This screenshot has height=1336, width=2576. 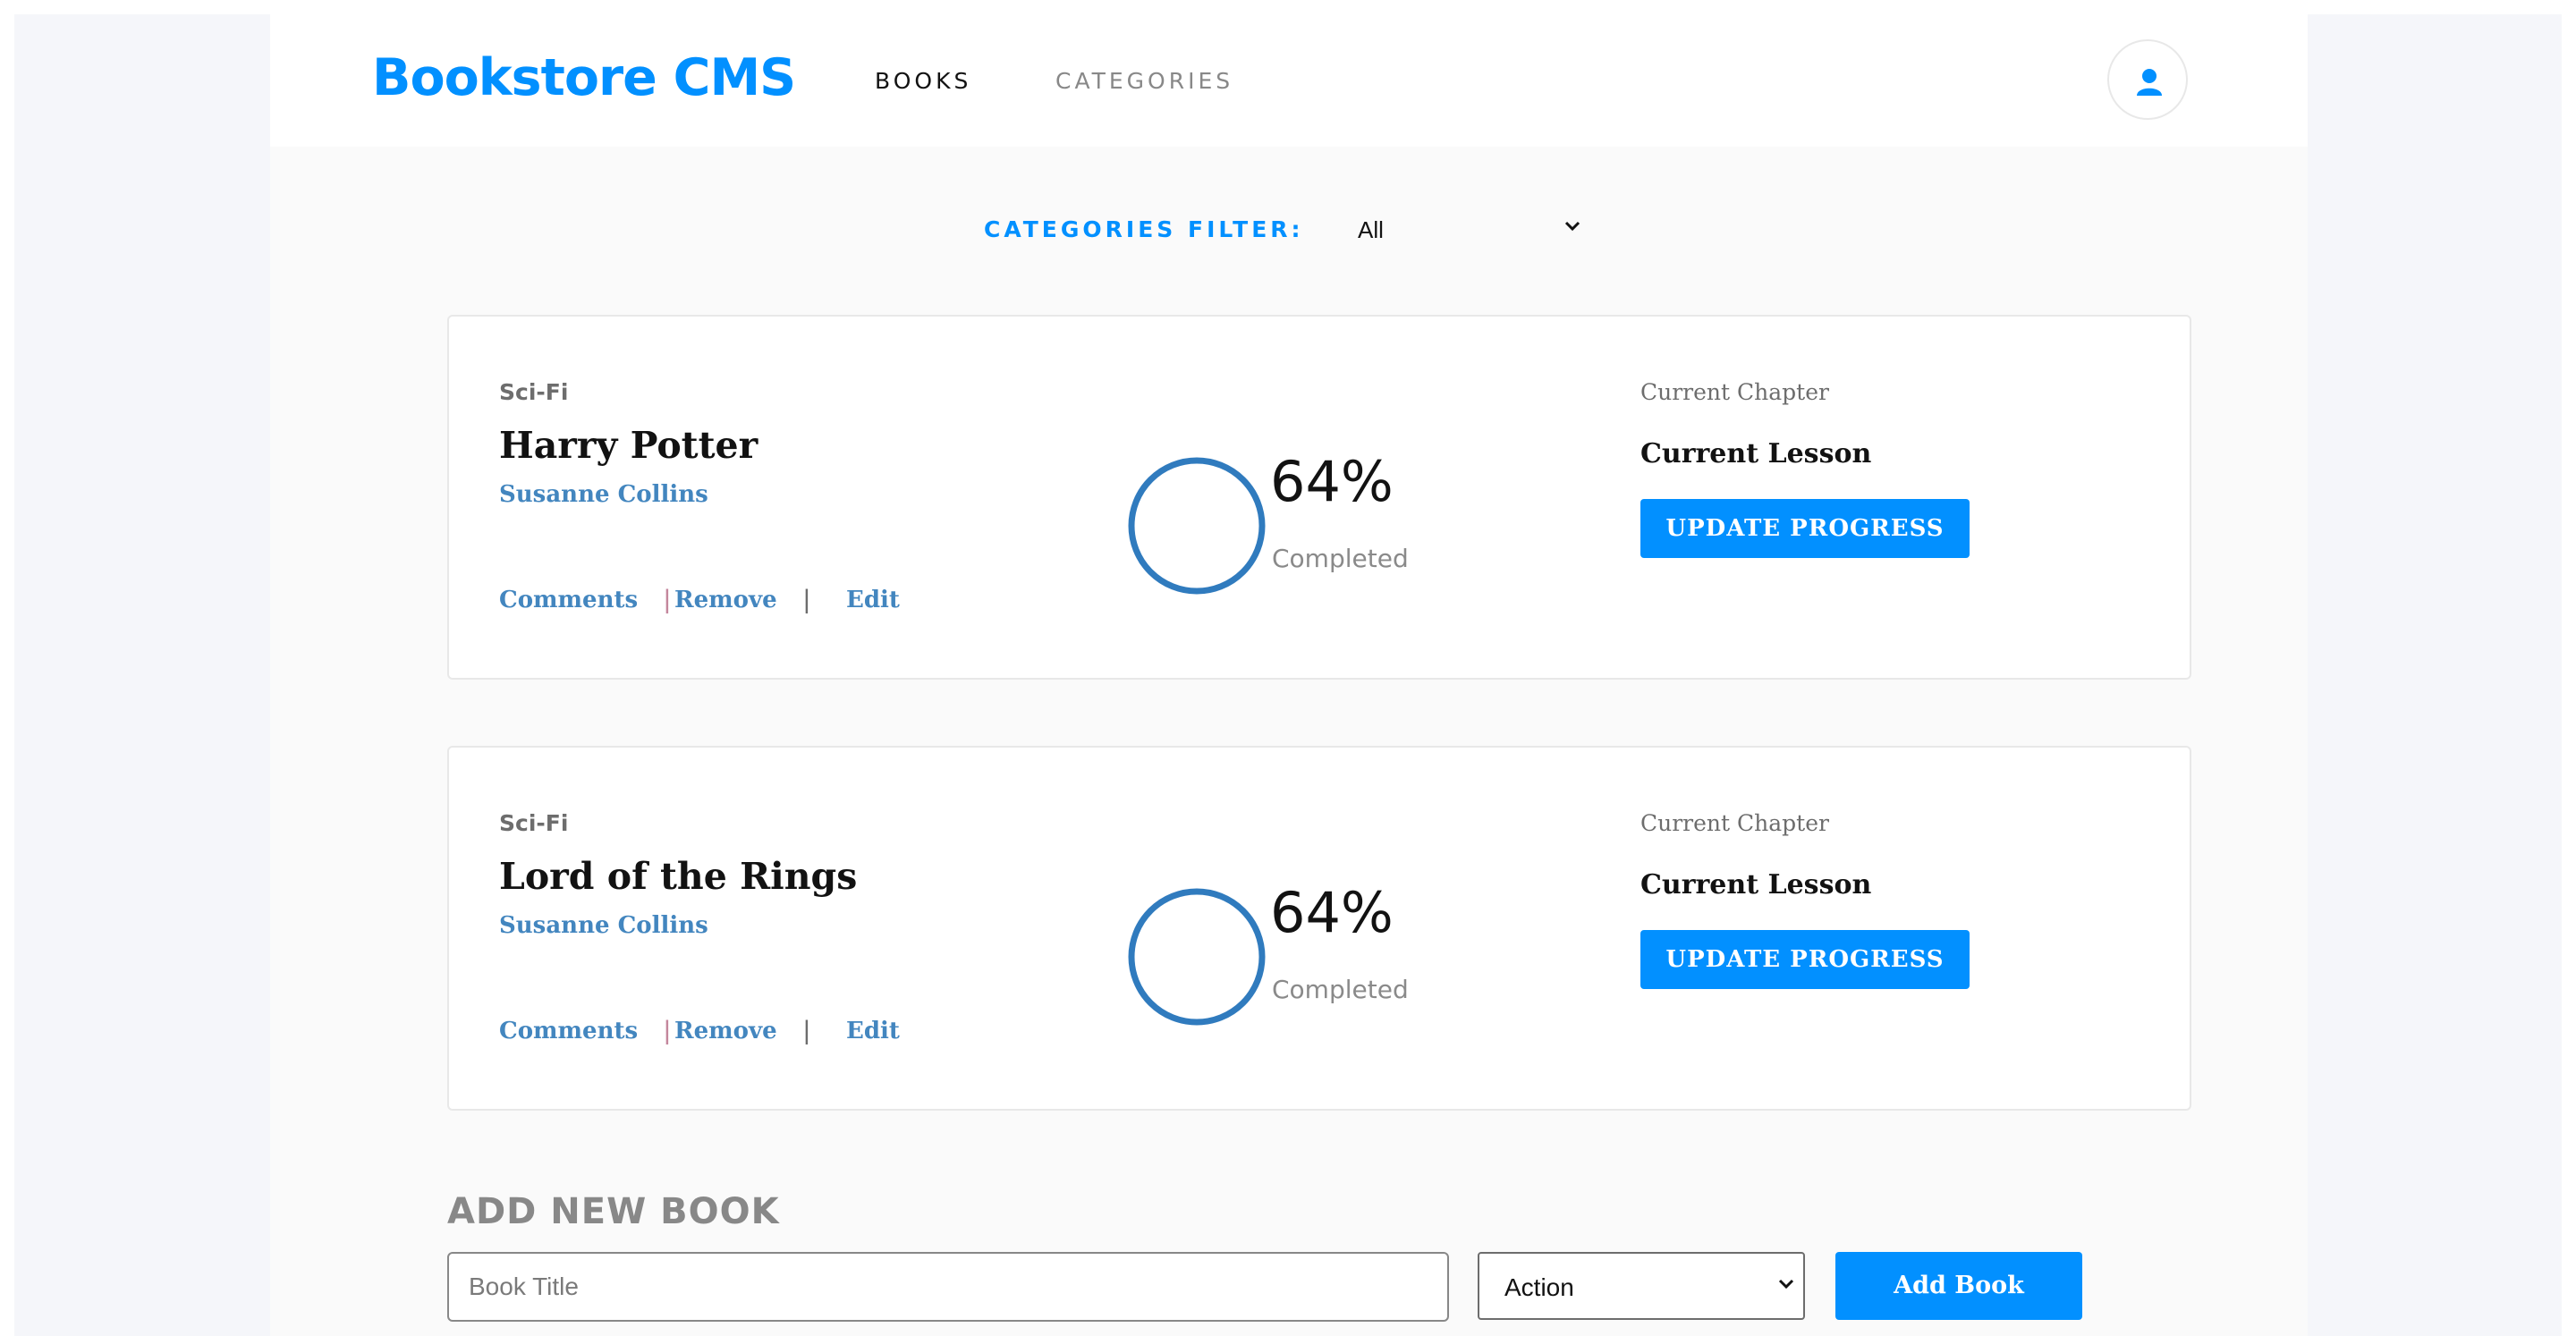 What do you see at coordinates (584, 77) in the screenshot?
I see `brand-logo: Bookstore CMS` at bounding box center [584, 77].